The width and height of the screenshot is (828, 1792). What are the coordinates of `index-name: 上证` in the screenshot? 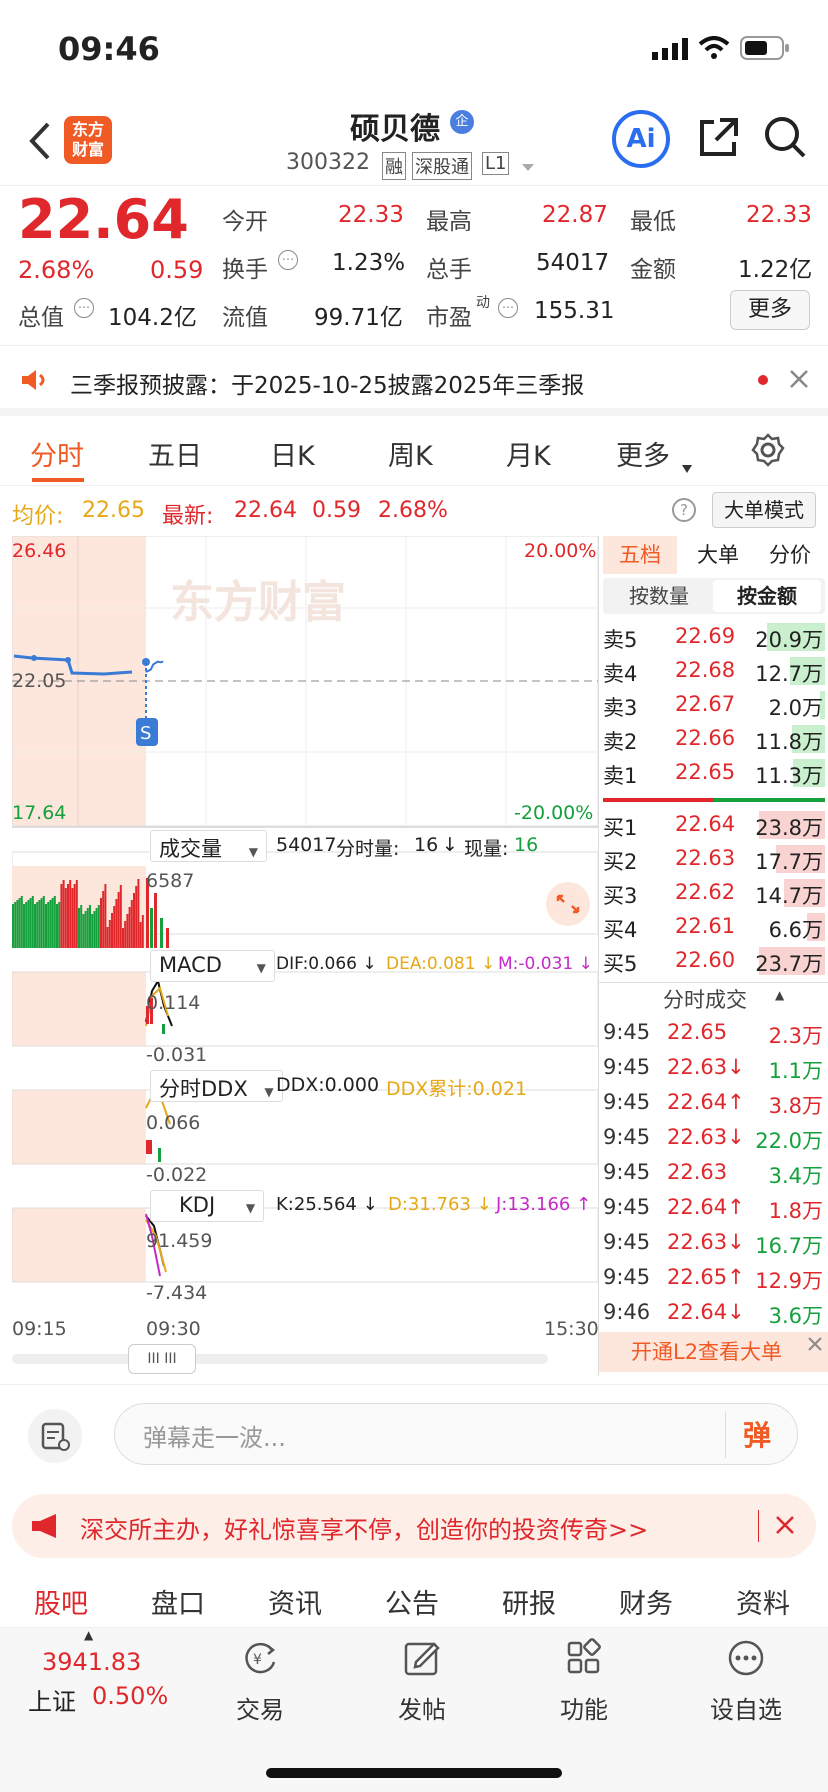 It's located at (52, 1699).